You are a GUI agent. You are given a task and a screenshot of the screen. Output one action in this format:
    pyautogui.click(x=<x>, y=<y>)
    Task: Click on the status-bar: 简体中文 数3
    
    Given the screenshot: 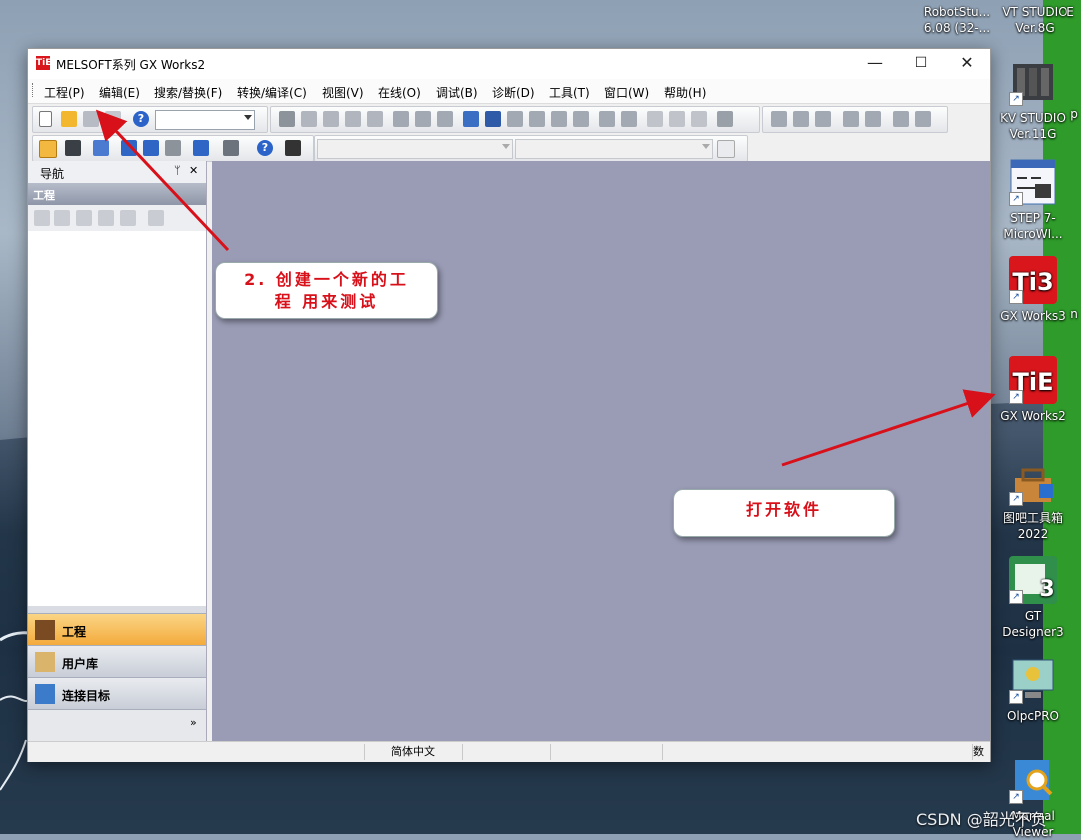 What is the action you would take?
    pyautogui.click(x=509, y=751)
    